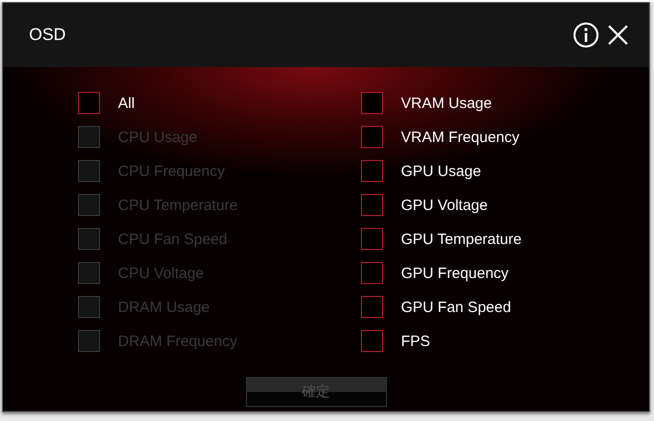  I want to click on option-checkbox: GPU Fan Speed, so click(441, 307).